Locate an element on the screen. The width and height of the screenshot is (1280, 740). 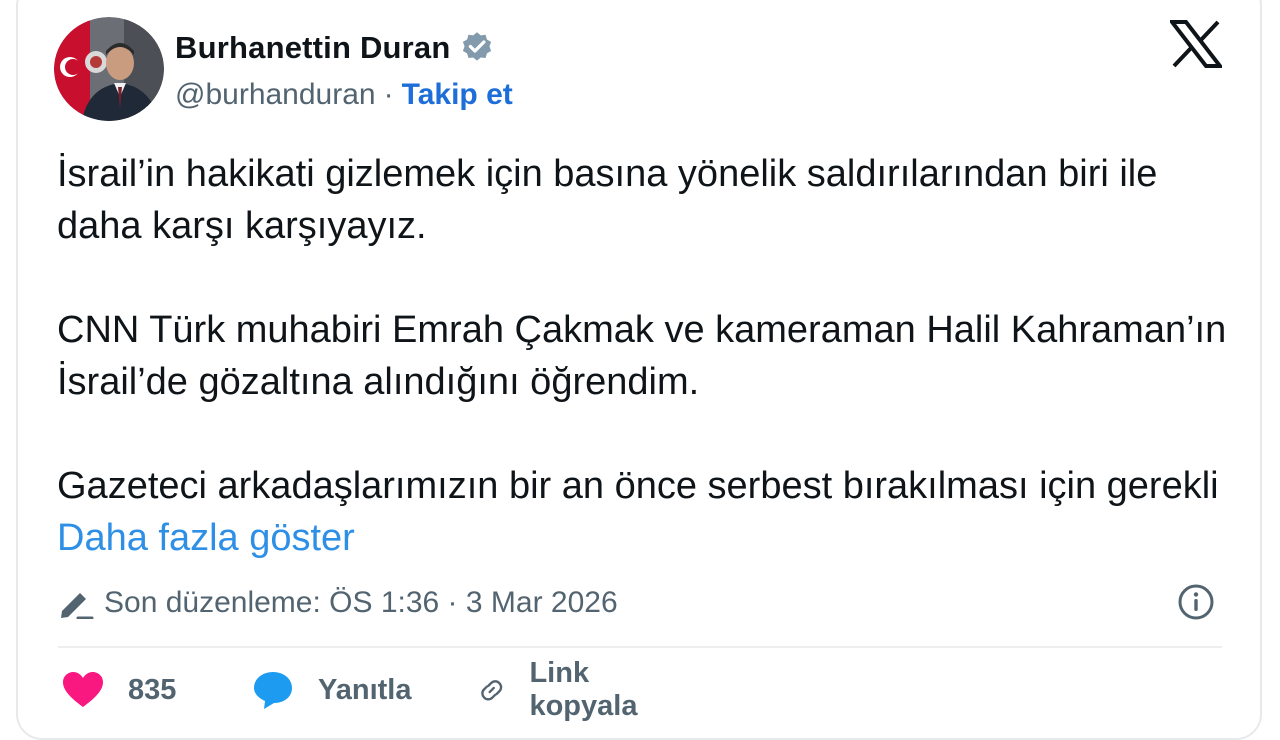
show-more-link: Daha fazla göster is located at coordinates (206, 538).